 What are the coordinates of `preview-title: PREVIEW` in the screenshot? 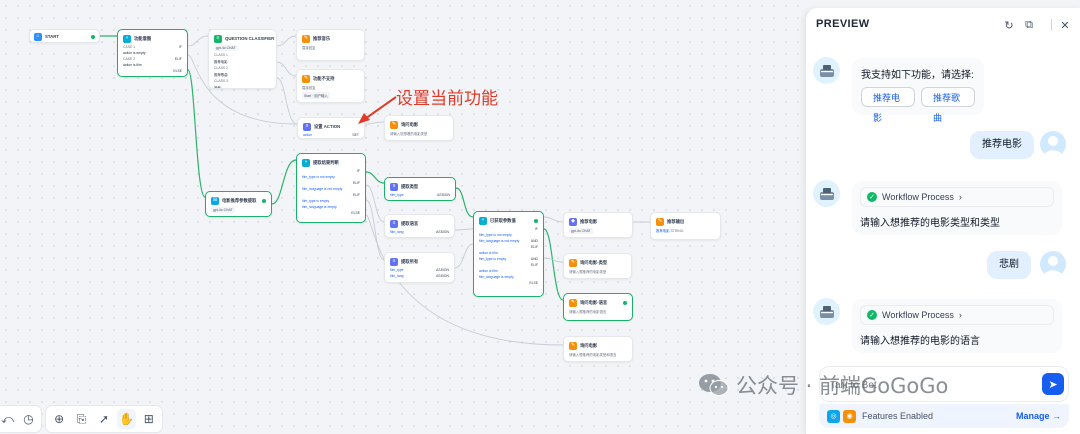 It's located at (843, 24).